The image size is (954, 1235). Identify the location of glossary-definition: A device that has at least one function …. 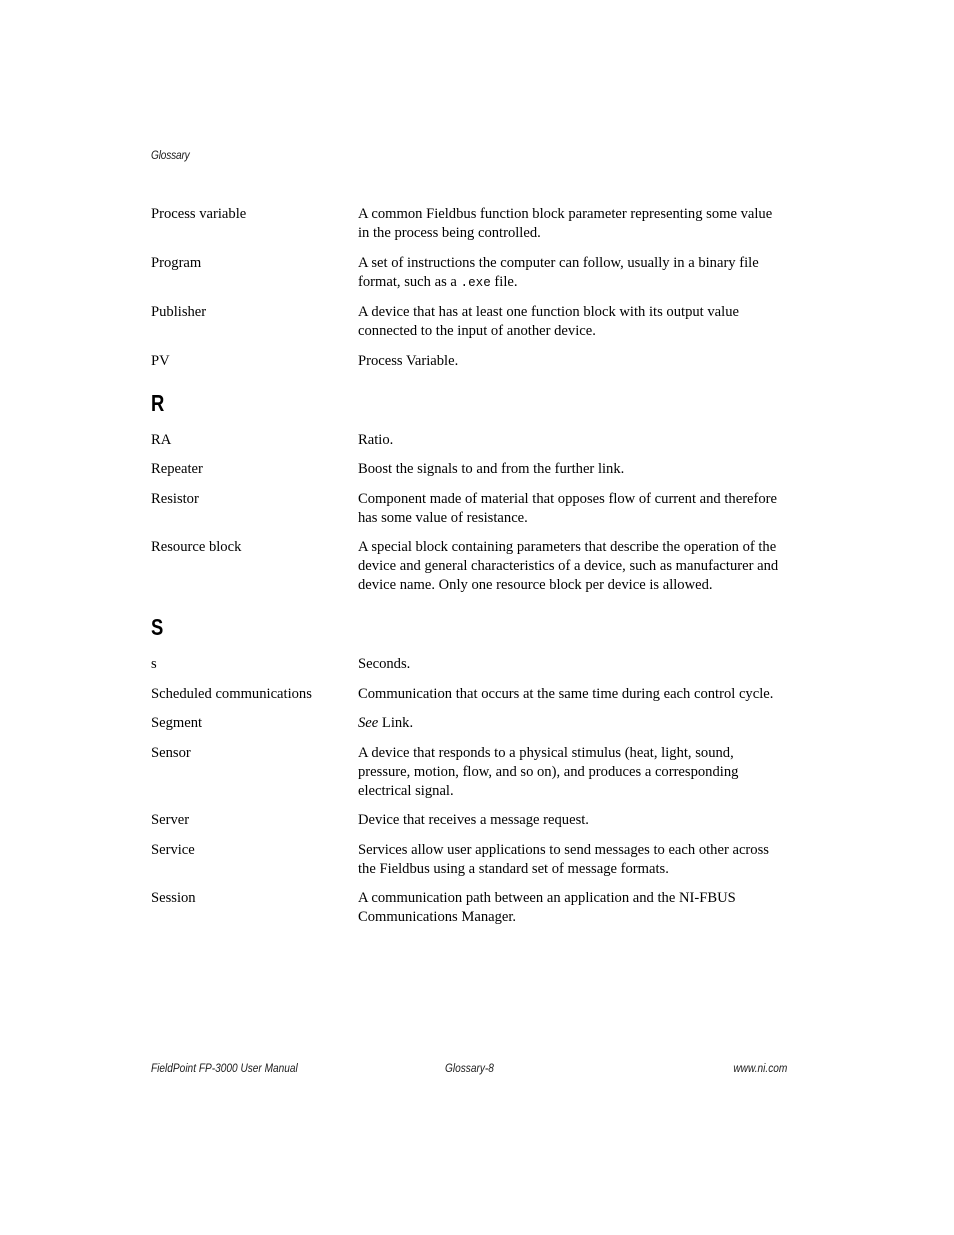
(548, 321).